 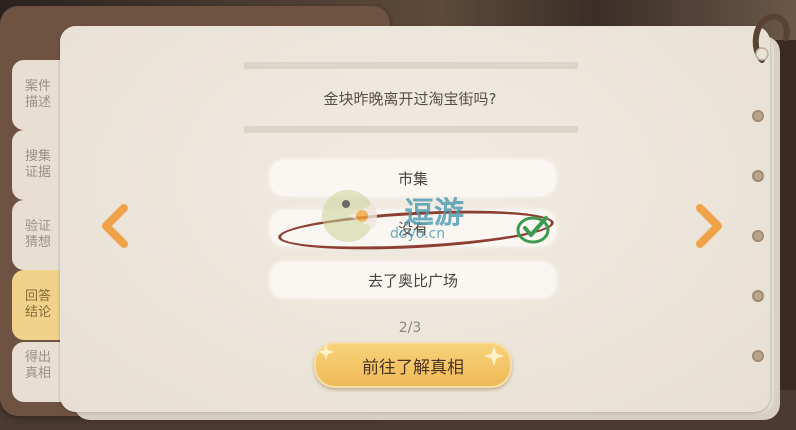 What do you see at coordinates (115, 226) in the screenshot?
I see `chevron-left-icon` at bounding box center [115, 226].